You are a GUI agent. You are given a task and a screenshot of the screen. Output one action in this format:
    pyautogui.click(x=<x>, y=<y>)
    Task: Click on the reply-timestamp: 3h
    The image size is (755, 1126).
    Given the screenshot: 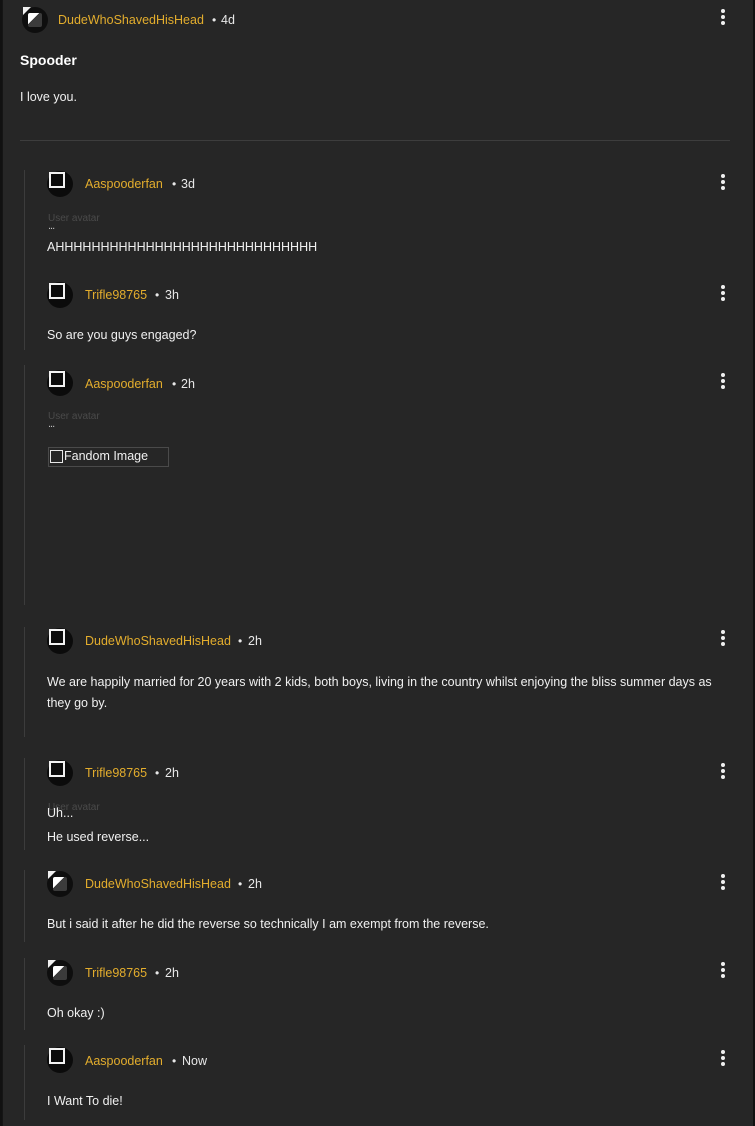 What is the action you would take?
    pyautogui.click(x=172, y=295)
    